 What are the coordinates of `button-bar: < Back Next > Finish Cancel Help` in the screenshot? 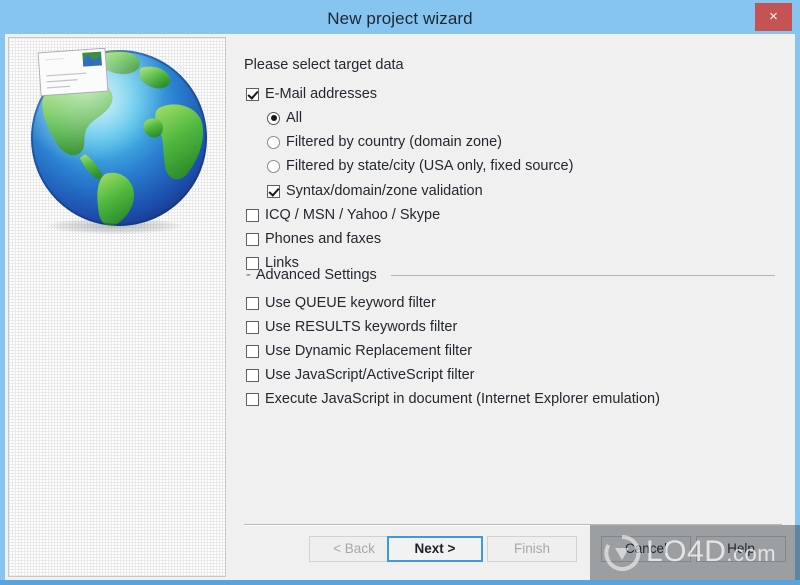 It's located at (513, 551).